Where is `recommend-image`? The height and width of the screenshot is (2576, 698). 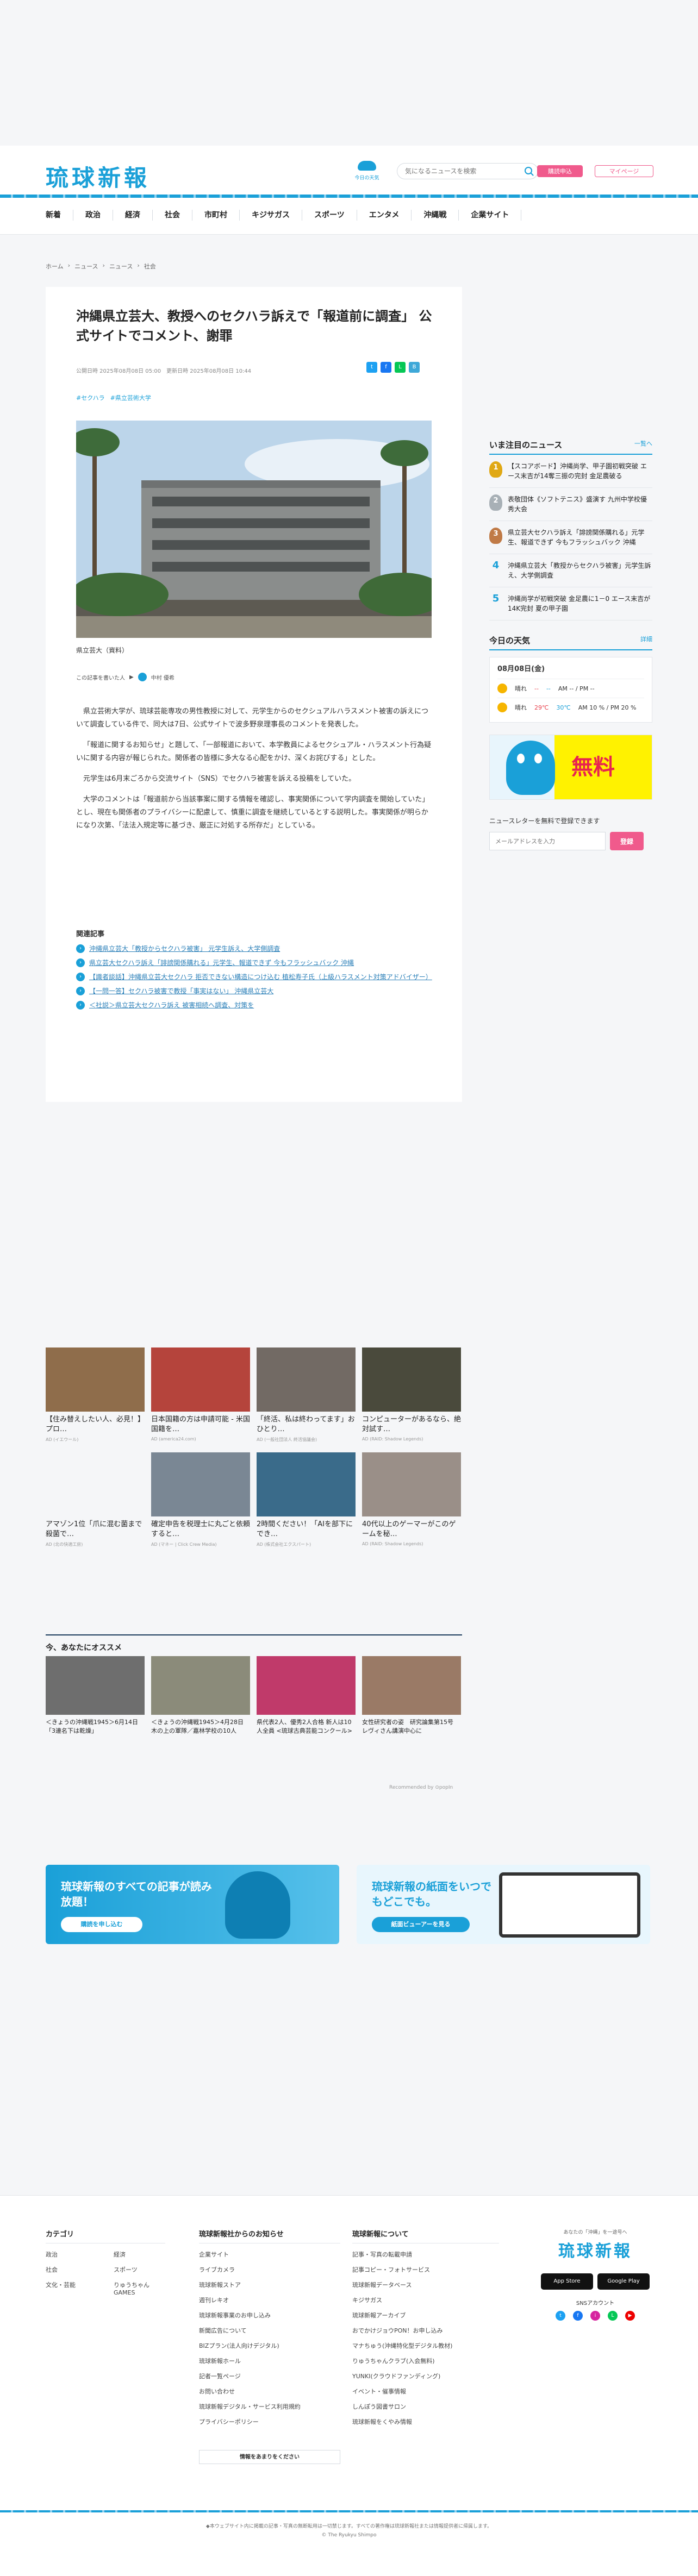
recommend-image is located at coordinates (307, 1685).